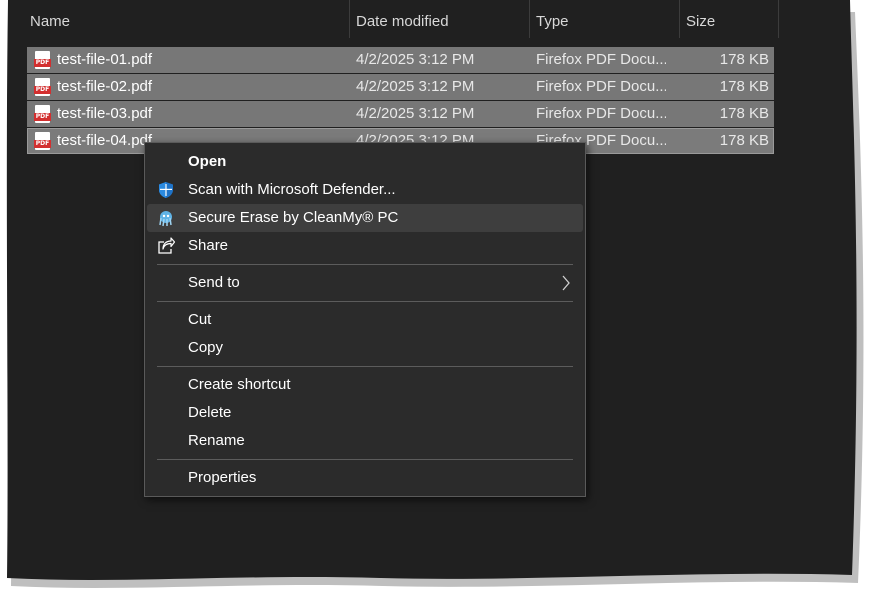 The image size is (874, 606). Describe the element at coordinates (402, 21) in the screenshot. I see `column-date-label: Date modified` at that location.